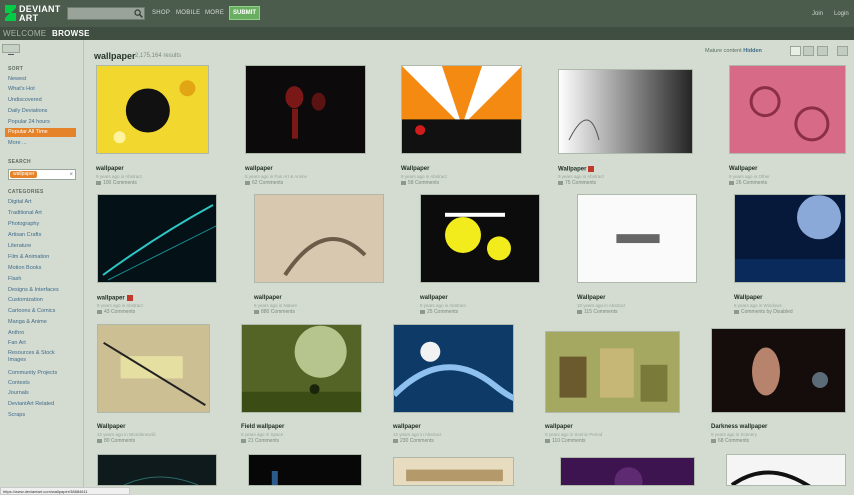 Image resolution: width=854 pixels, height=495 pixels. I want to click on category-item: Digital Art, so click(20, 202).